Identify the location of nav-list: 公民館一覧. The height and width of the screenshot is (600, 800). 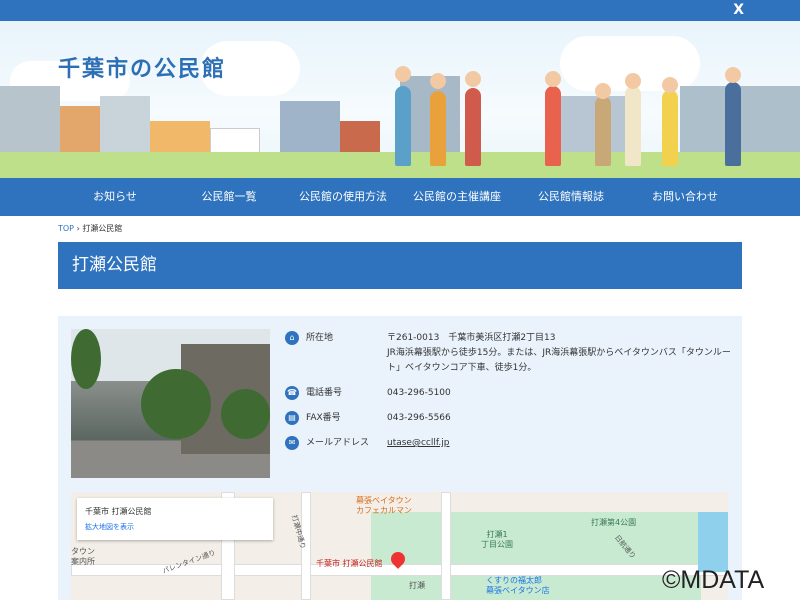
(229, 197).